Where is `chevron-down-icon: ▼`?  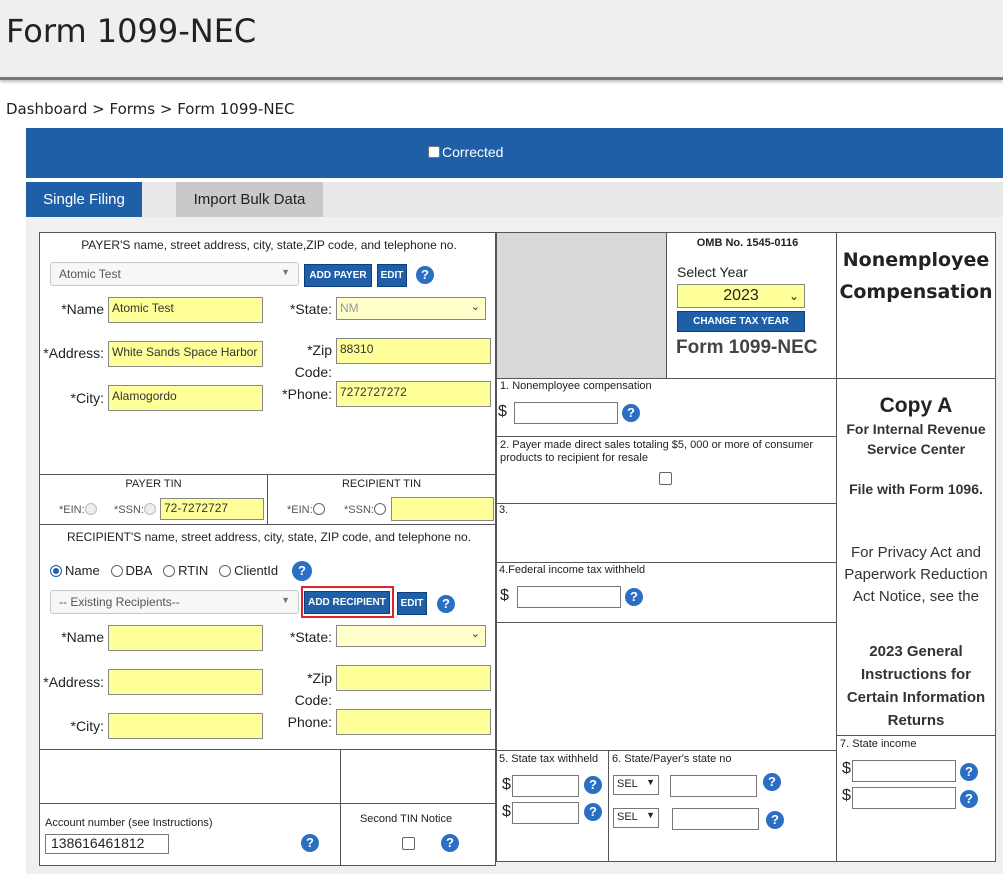
chevron-down-icon: ▼ is located at coordinates (650, 815).